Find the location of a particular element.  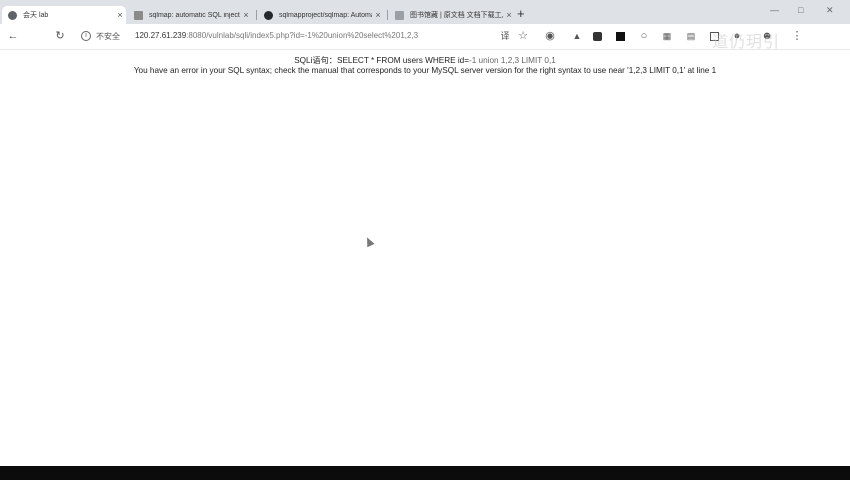

url-host: 120.27.61.239 is located at coordinates (161, 35).